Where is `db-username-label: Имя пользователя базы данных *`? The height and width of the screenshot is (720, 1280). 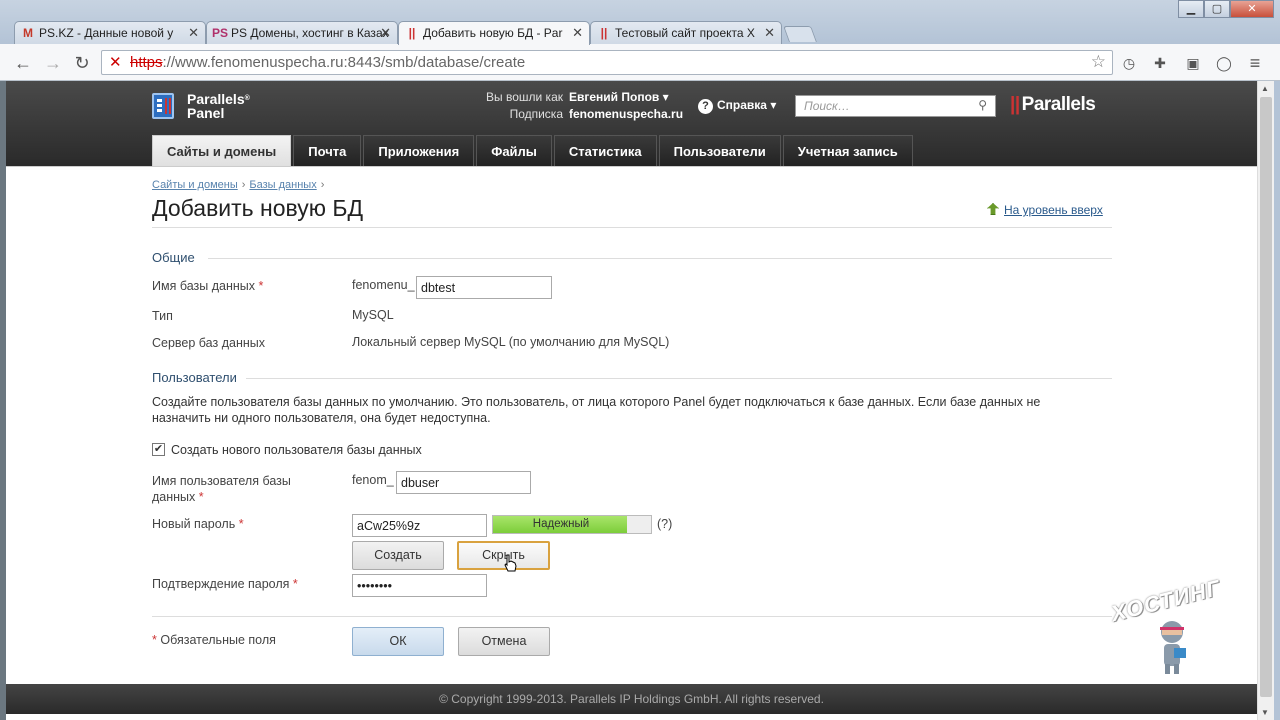 db-username-label: Имя пользователя базы данных * is located at coordinates (221, 489).